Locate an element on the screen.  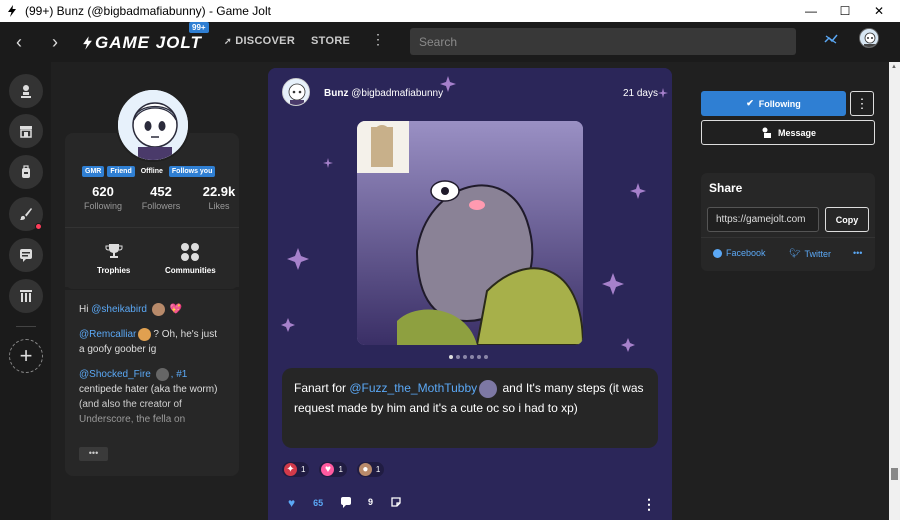
stat-likes-label: Likes is located at coordinates (219, 206).